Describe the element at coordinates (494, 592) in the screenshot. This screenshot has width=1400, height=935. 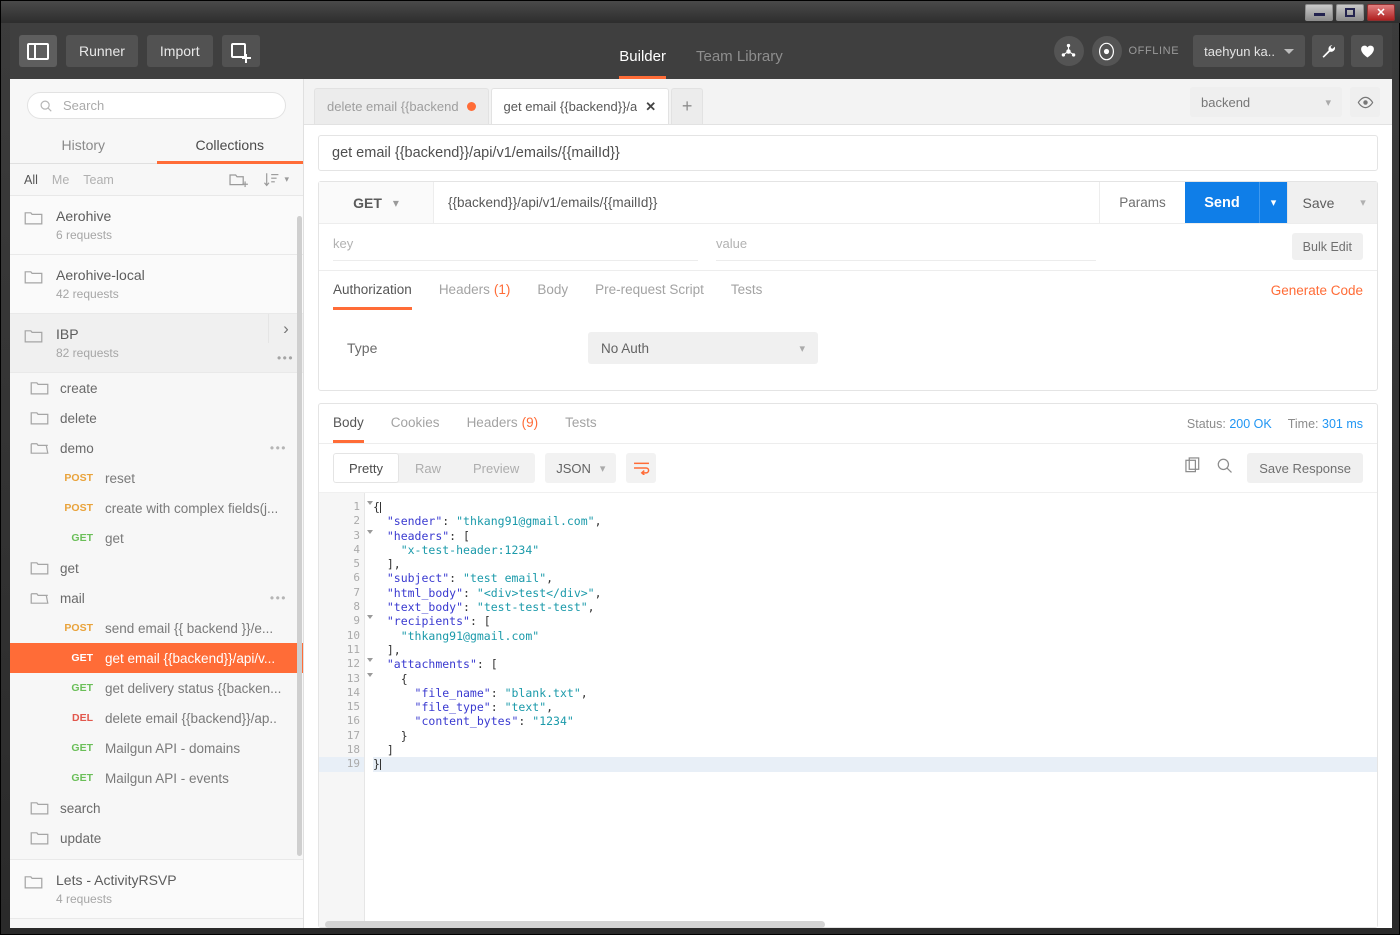
I see `code-line: "html_body": "<div>test</div>",` at that location.